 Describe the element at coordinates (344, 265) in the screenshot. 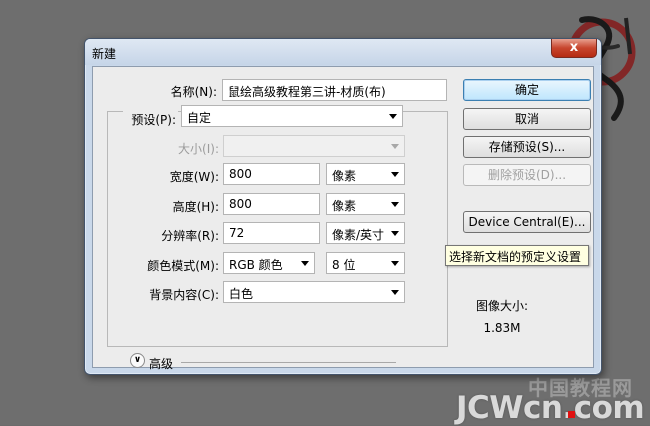

I see `bit-depth-value: 8 位` at that location.